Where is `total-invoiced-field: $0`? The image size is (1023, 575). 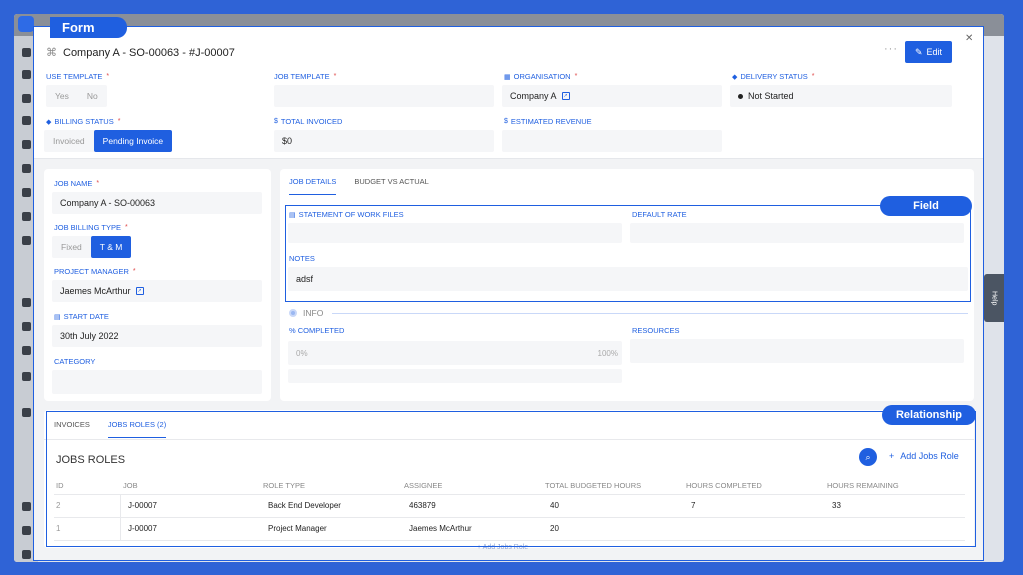 total-invoiced-field: $0 is located at coordinates (384, 141).